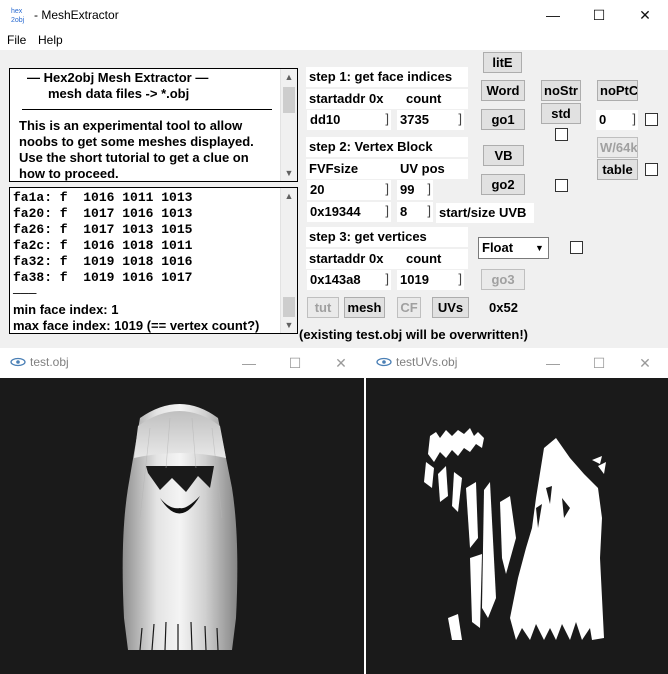 The width and height of the screenshot is (668, 674). Describe the element at coordinates (136, 141) in the screenshot. I see `info-line: noobs to get some meshes displayed.` at that location.